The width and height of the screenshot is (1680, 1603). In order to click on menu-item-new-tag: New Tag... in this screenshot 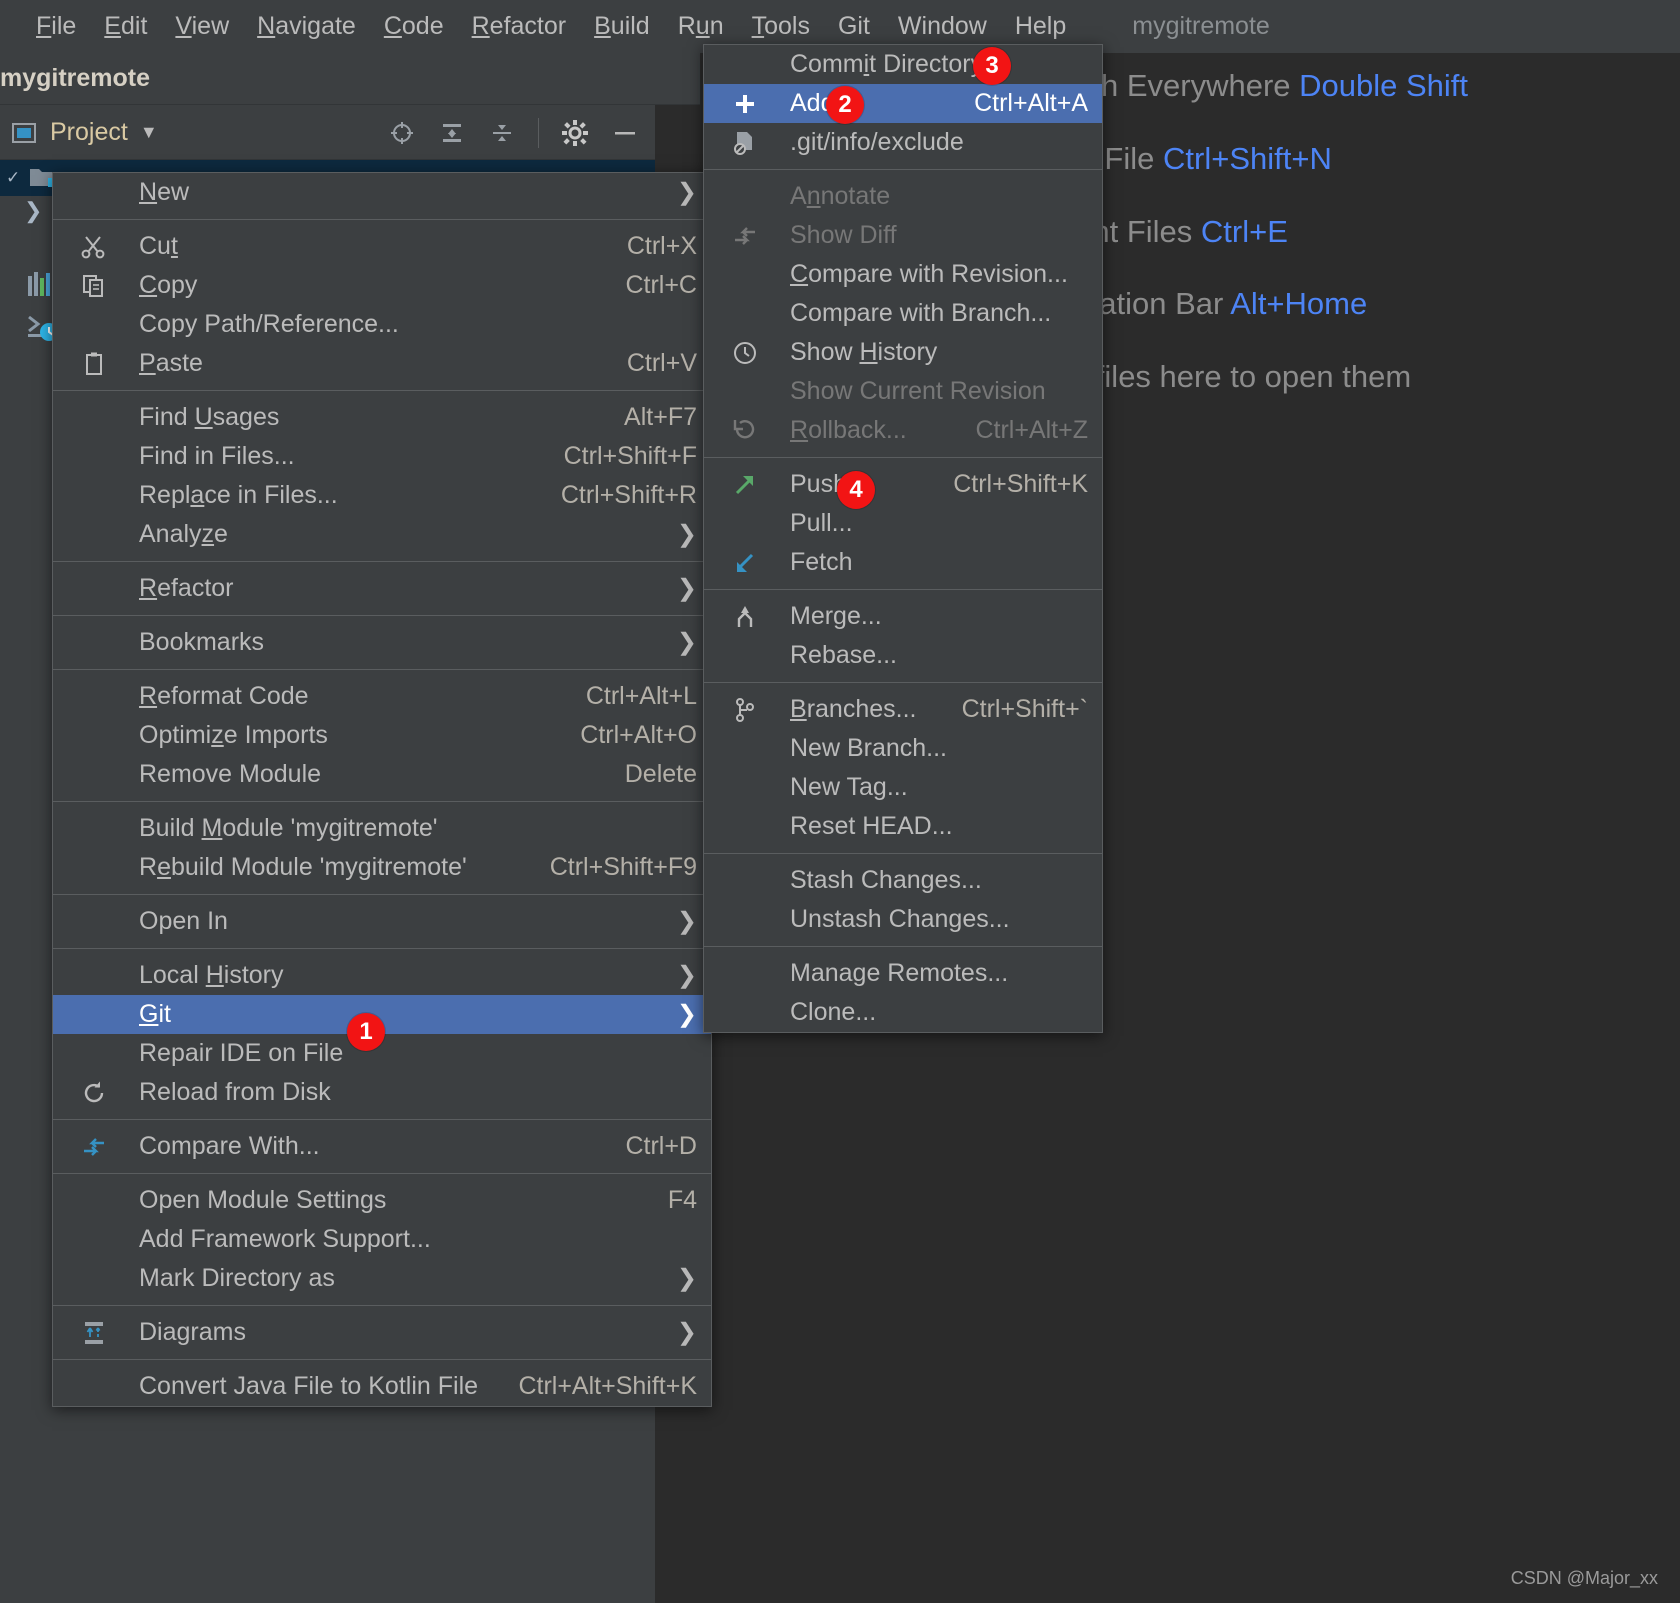, I will do `click(903, 787)`.